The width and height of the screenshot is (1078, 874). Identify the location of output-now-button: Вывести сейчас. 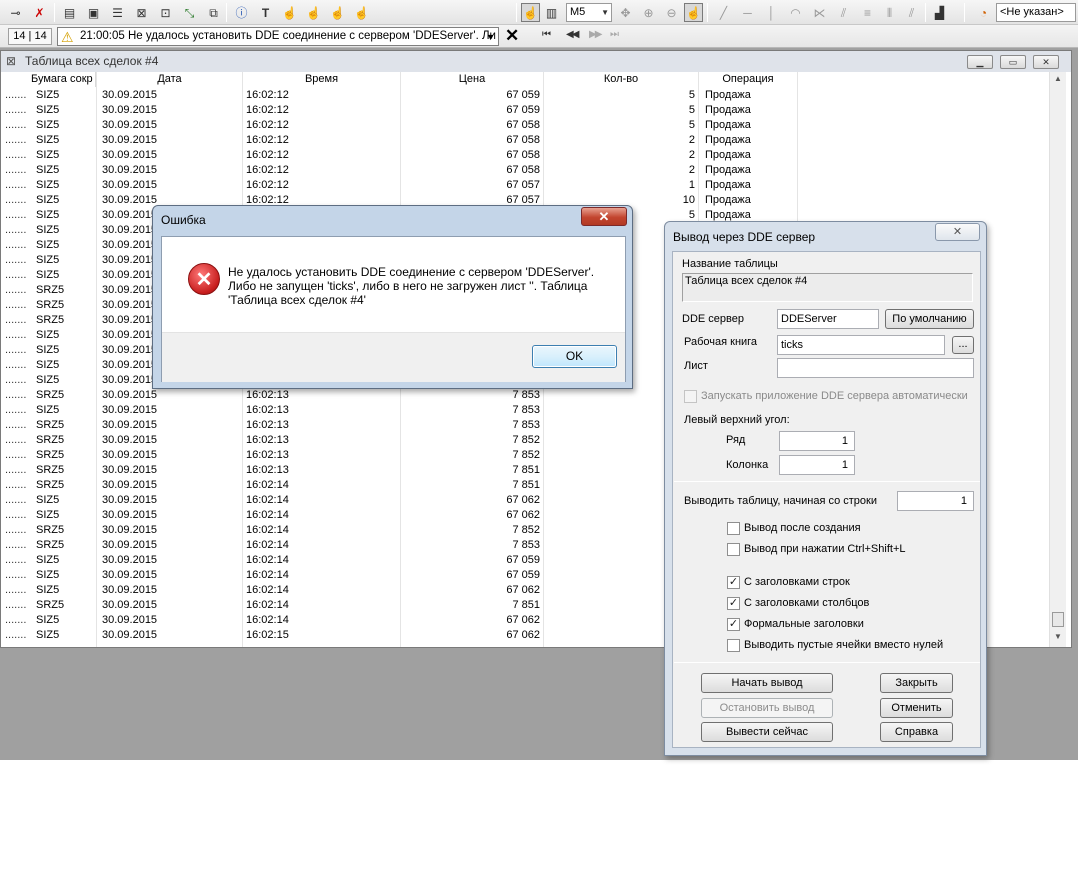
(767, 732).